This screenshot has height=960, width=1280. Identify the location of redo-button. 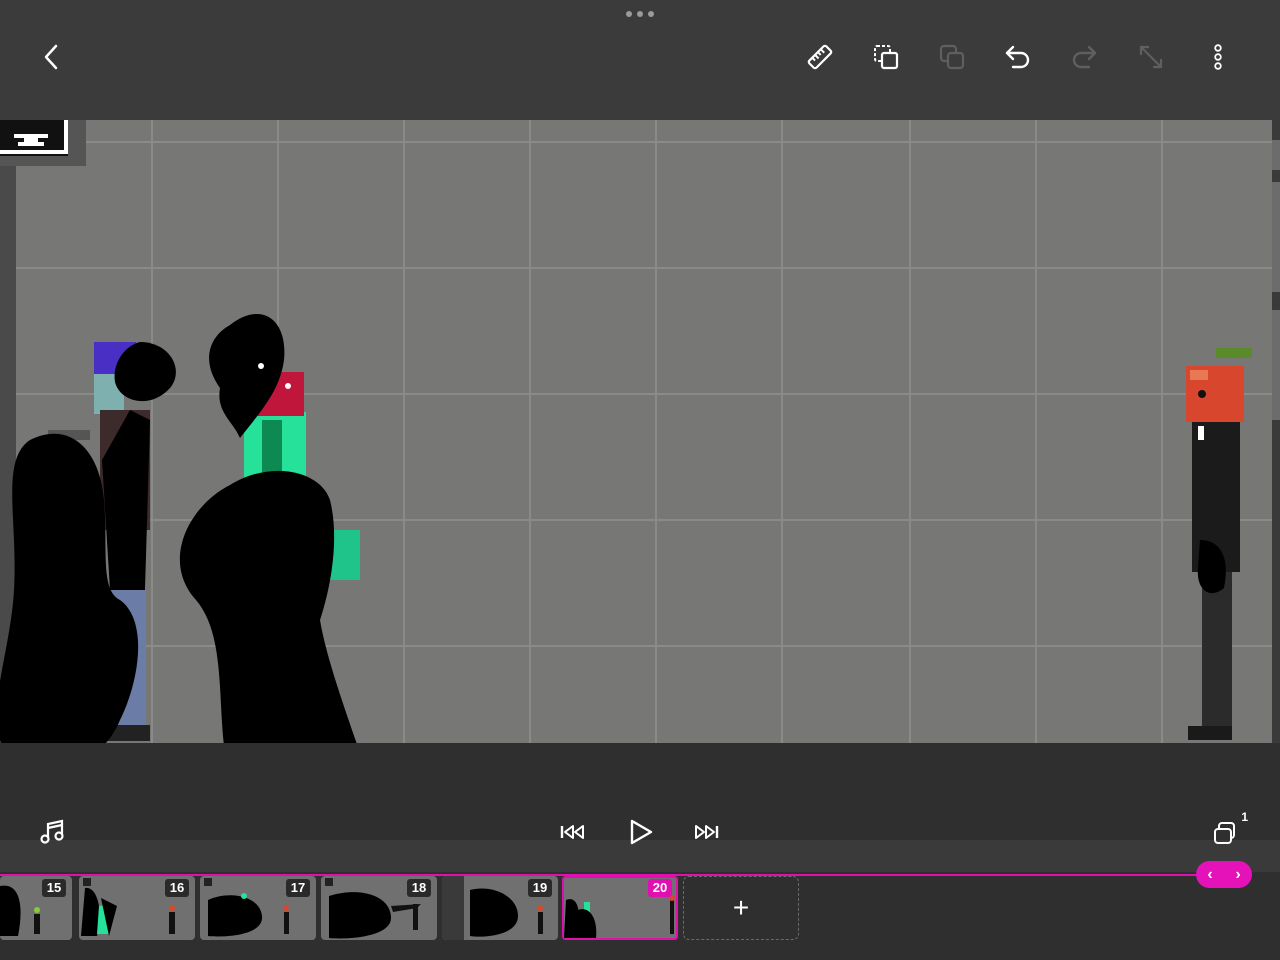
(1084, 57).